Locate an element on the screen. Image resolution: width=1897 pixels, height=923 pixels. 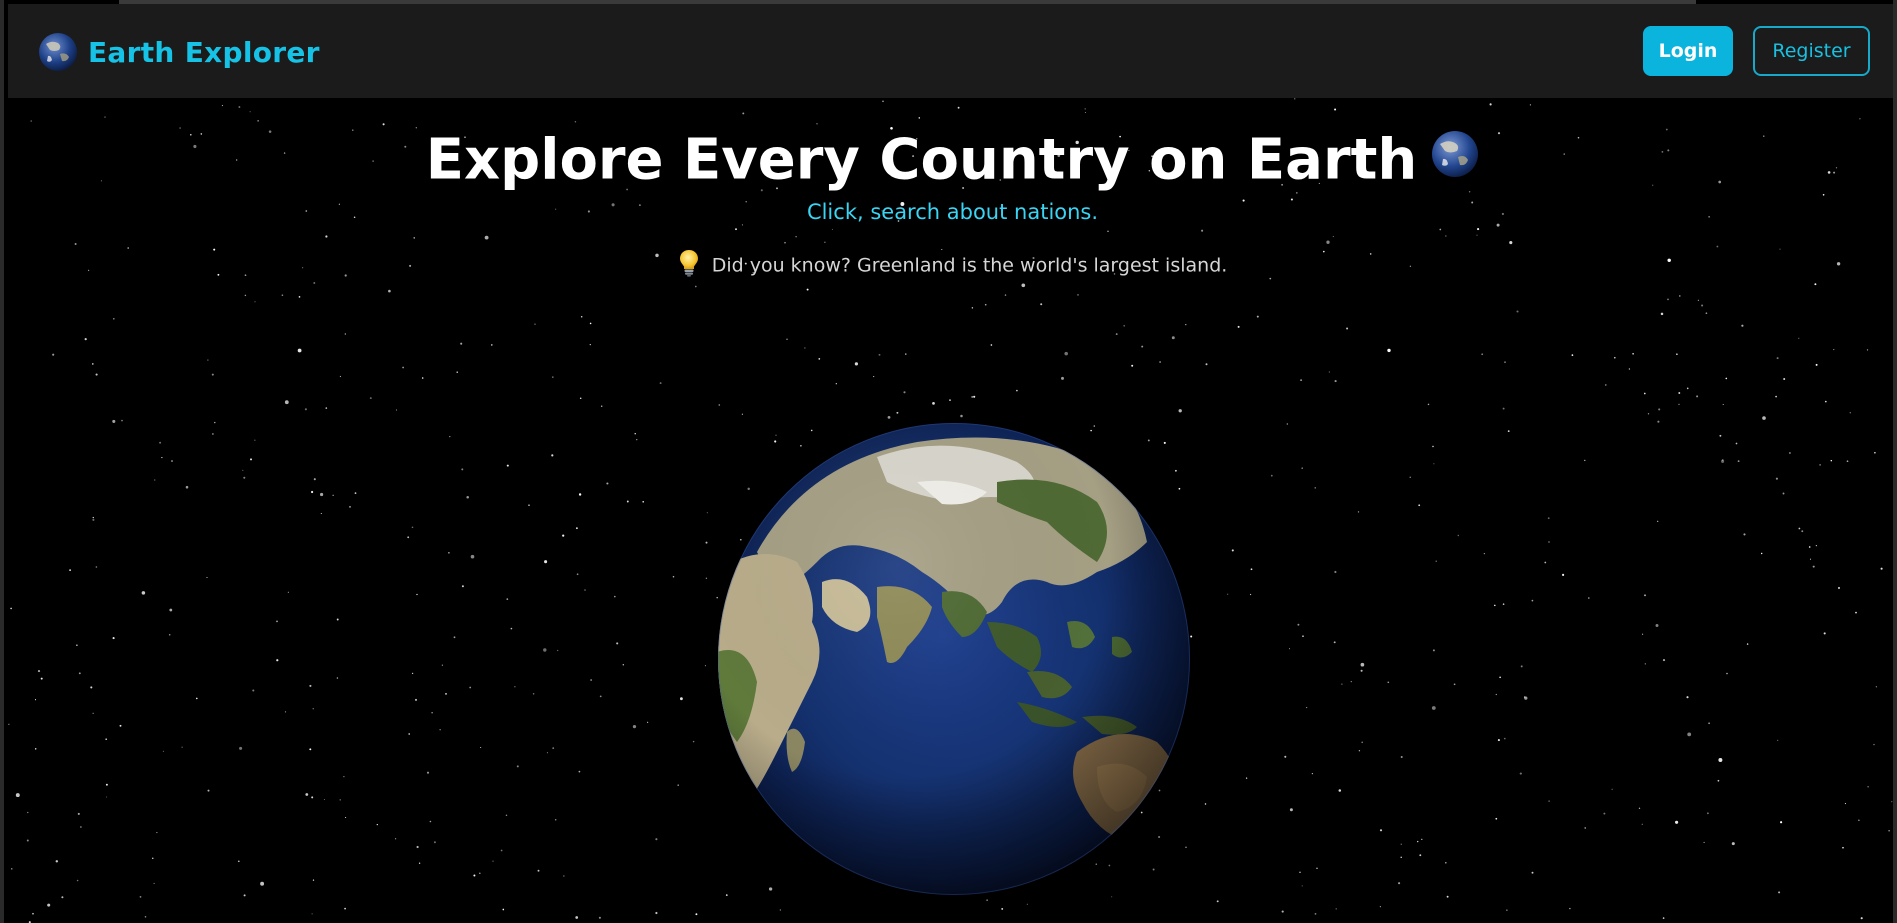
earth-globe is located at coordinates (954, 659).